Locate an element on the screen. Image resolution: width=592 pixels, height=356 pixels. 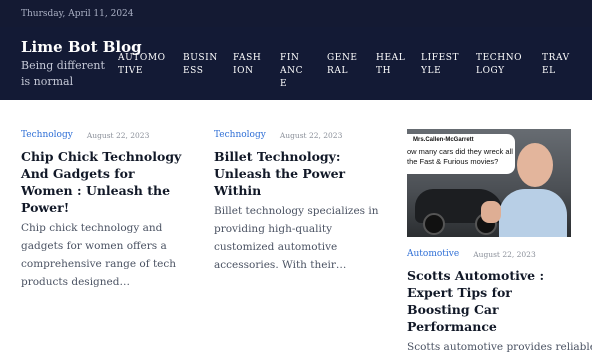
nav-item-fashion: FASHION is located at coordinates (248, 65).